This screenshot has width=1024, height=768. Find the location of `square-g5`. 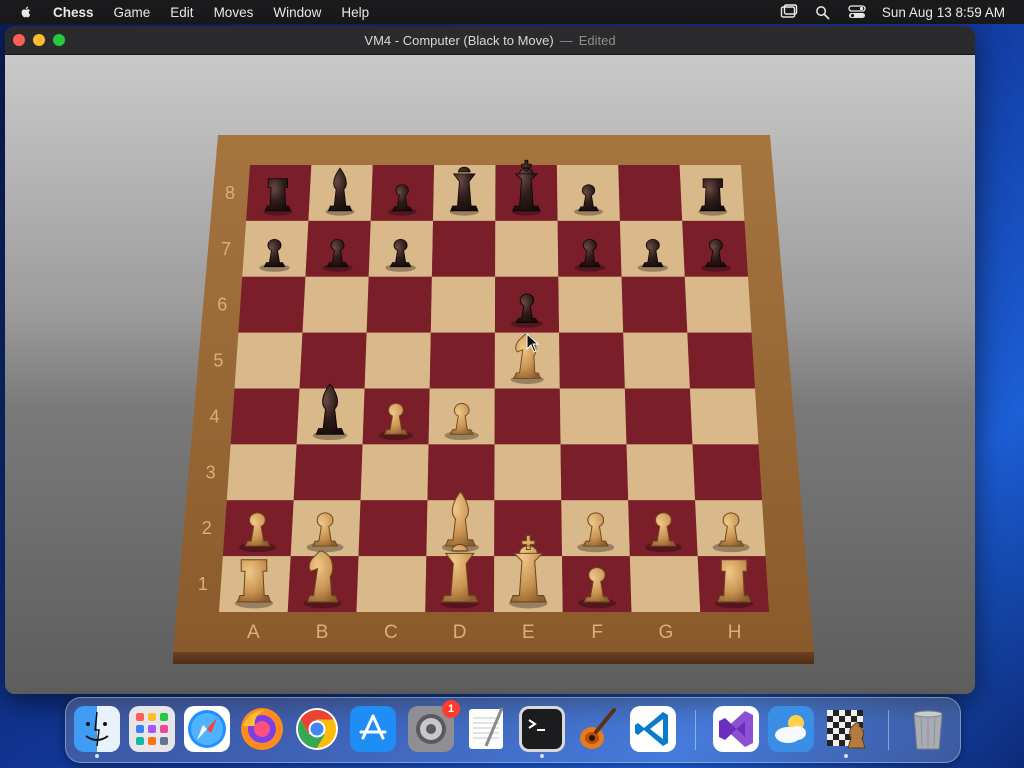

square-g5 is located at coordinates (656, 360).